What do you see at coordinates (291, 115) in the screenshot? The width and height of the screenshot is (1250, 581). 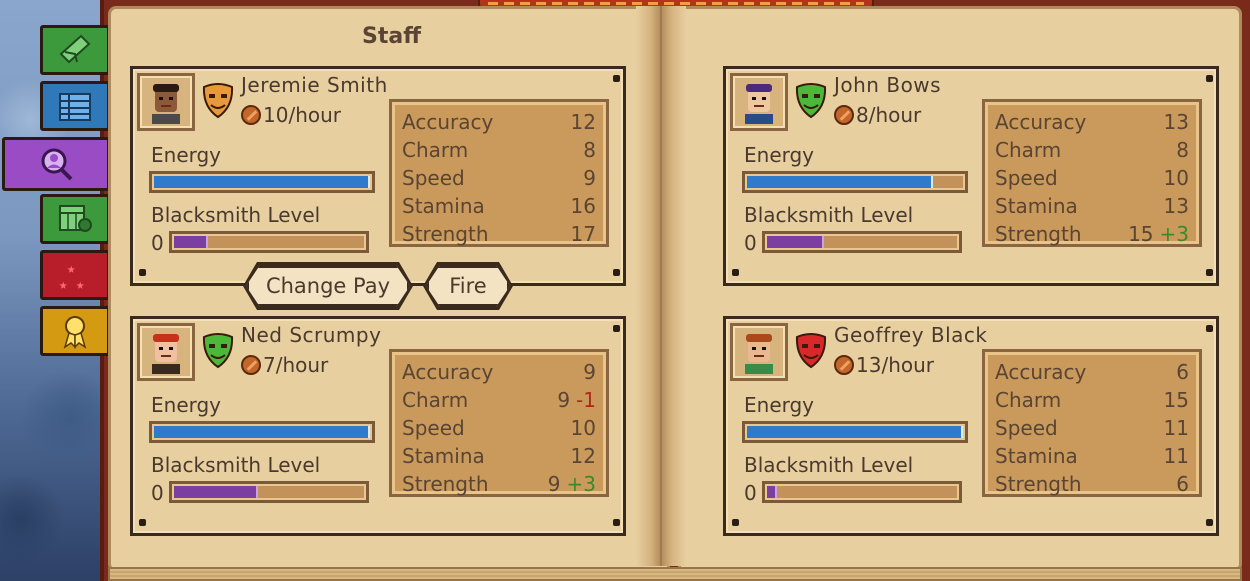 I see `staff-wage: 10/hour` at bounding box center [291, 115].